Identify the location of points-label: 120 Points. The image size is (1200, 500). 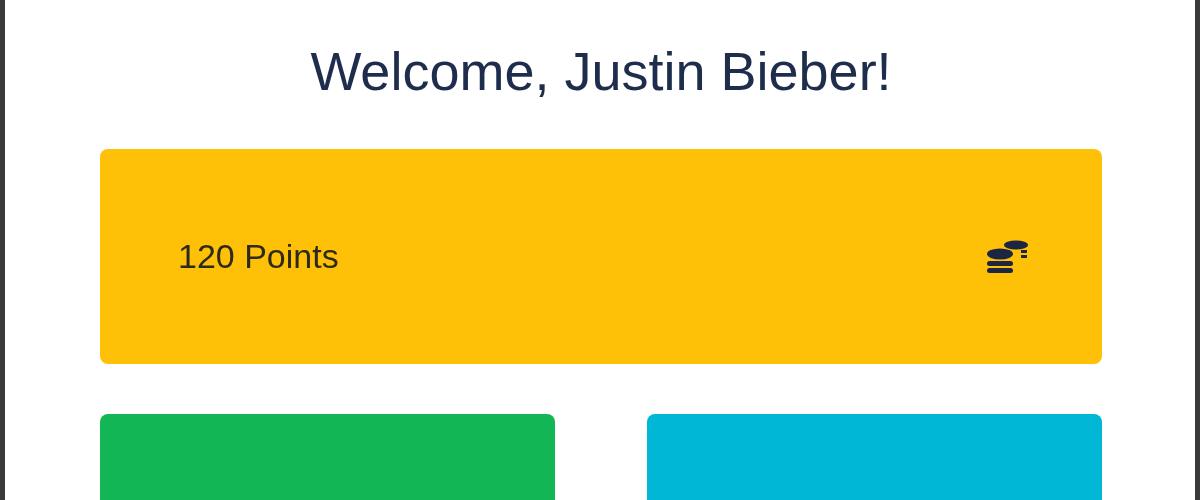
(258, 256).